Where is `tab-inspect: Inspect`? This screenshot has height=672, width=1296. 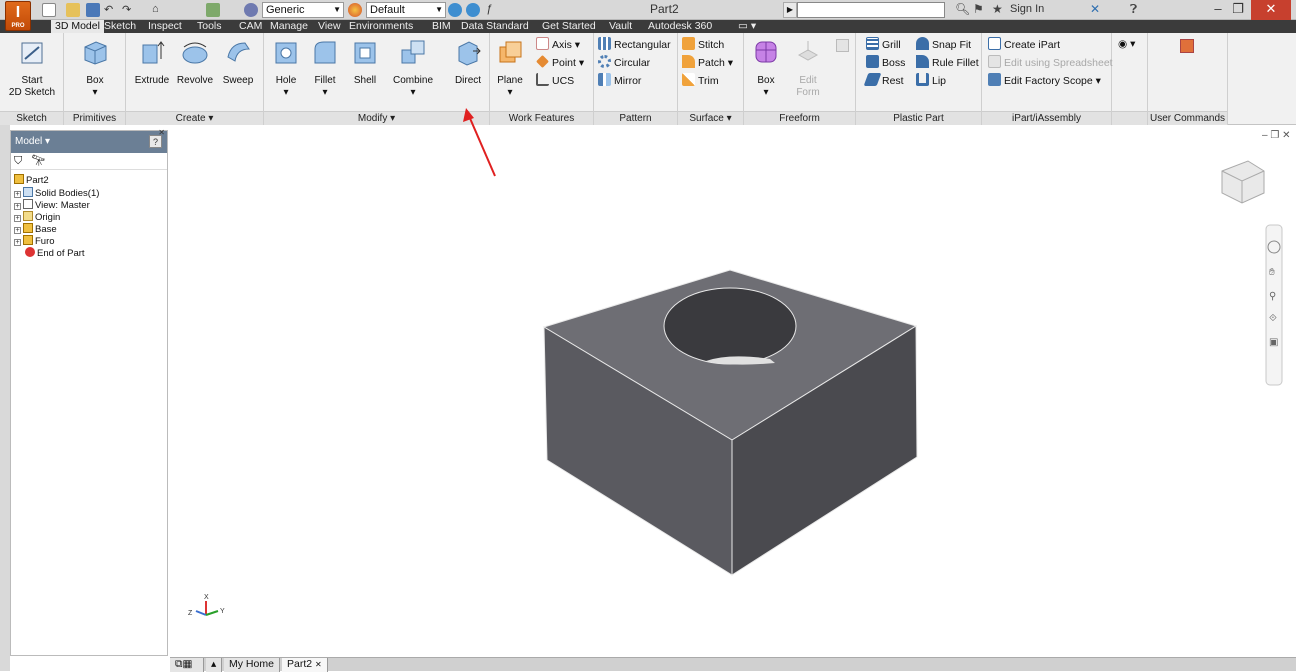 tab-inspect: Inspect is located at coordinates (165, 26).